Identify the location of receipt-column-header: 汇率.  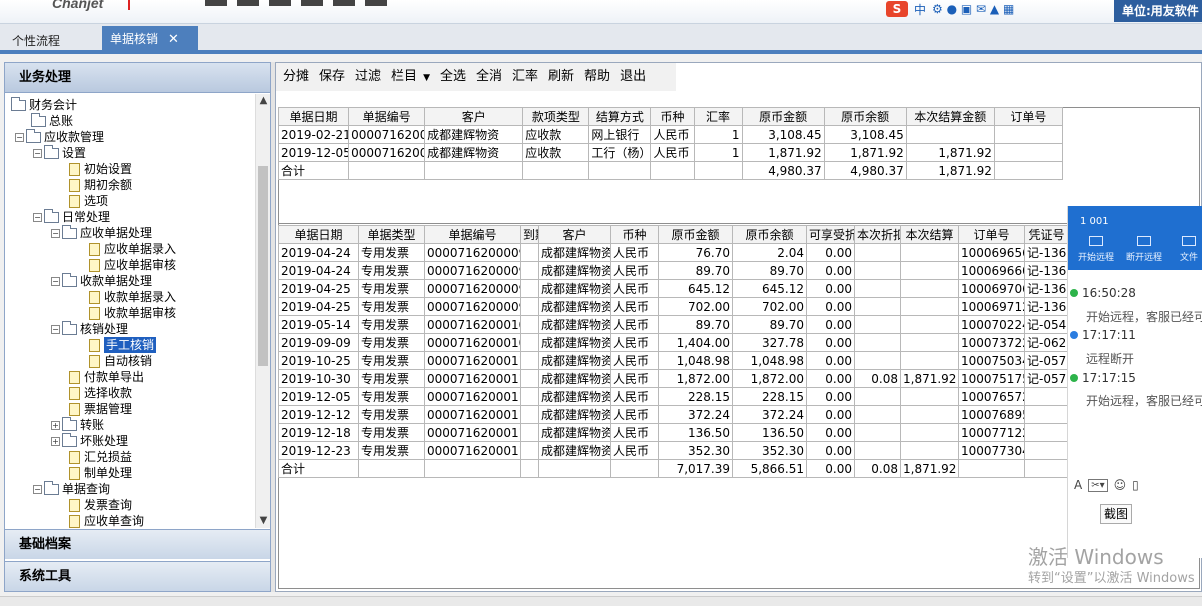
(718, 116).